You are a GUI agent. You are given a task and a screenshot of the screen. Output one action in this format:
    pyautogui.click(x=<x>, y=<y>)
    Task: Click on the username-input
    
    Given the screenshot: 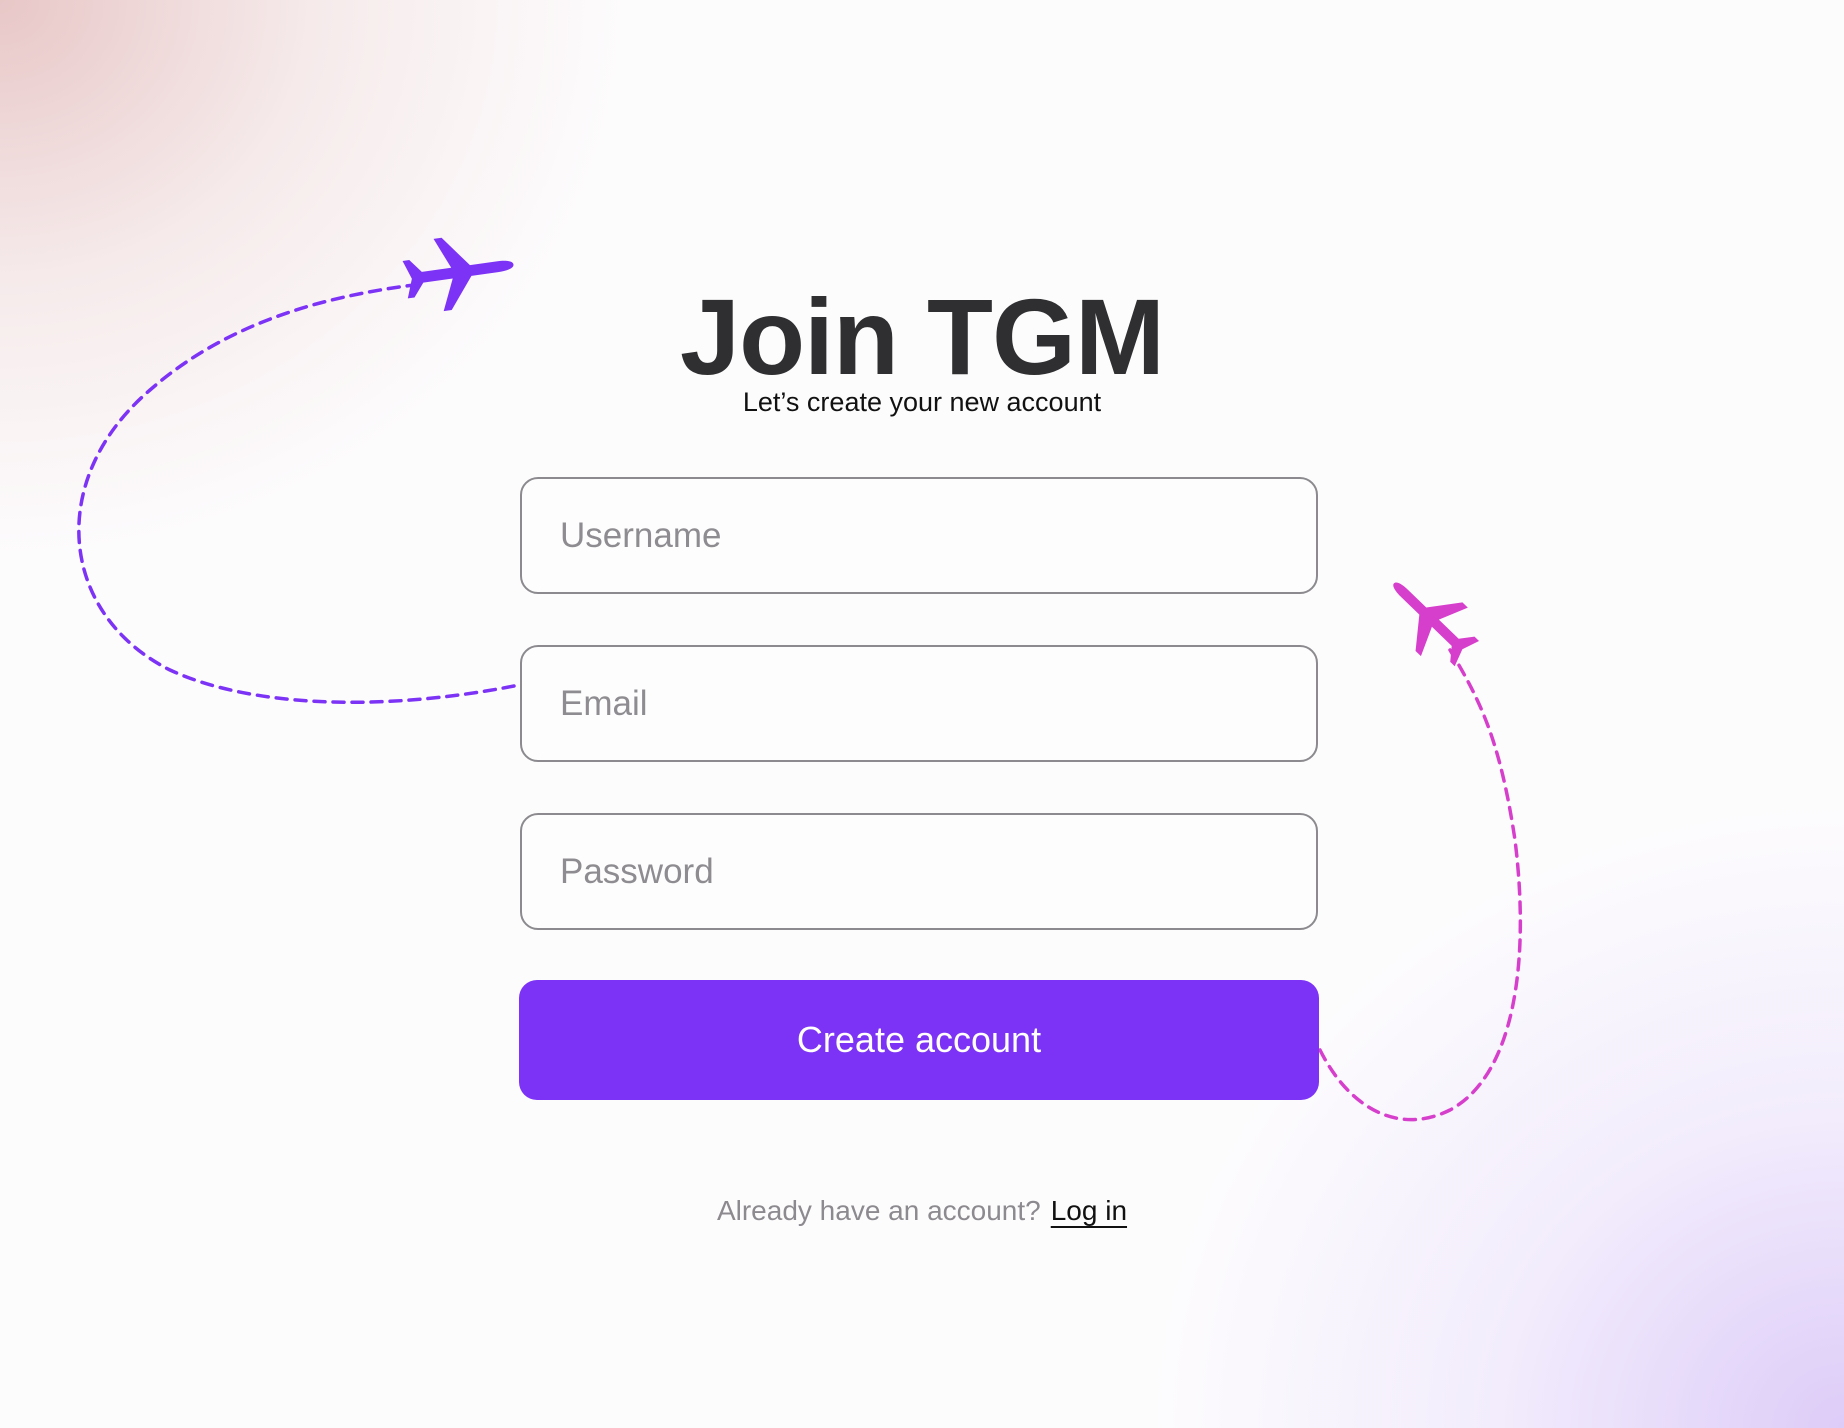 What is the action you would take?
    pyautogui.click(x=919, y=535)
    